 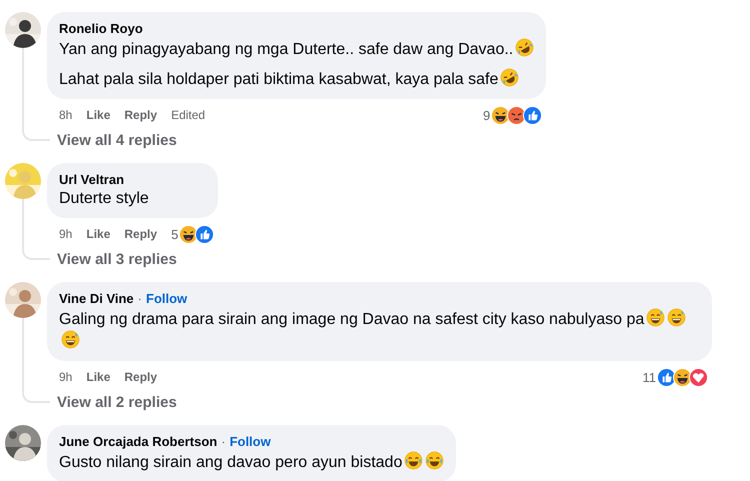 What do you see at coordinates (65, 115) in the screenshot?
I see `timestamp: 8h` at bounding box center [65, 115].